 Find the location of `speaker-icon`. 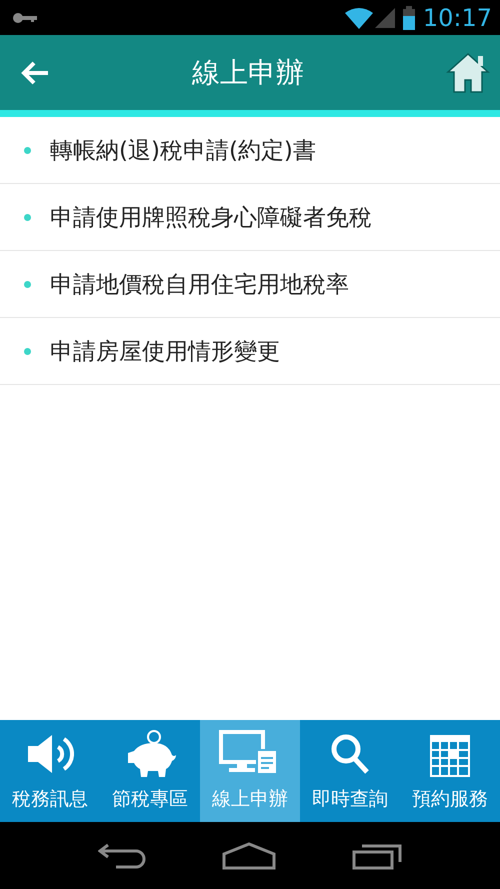

speaker-icon is located at coordinates (50, 754).